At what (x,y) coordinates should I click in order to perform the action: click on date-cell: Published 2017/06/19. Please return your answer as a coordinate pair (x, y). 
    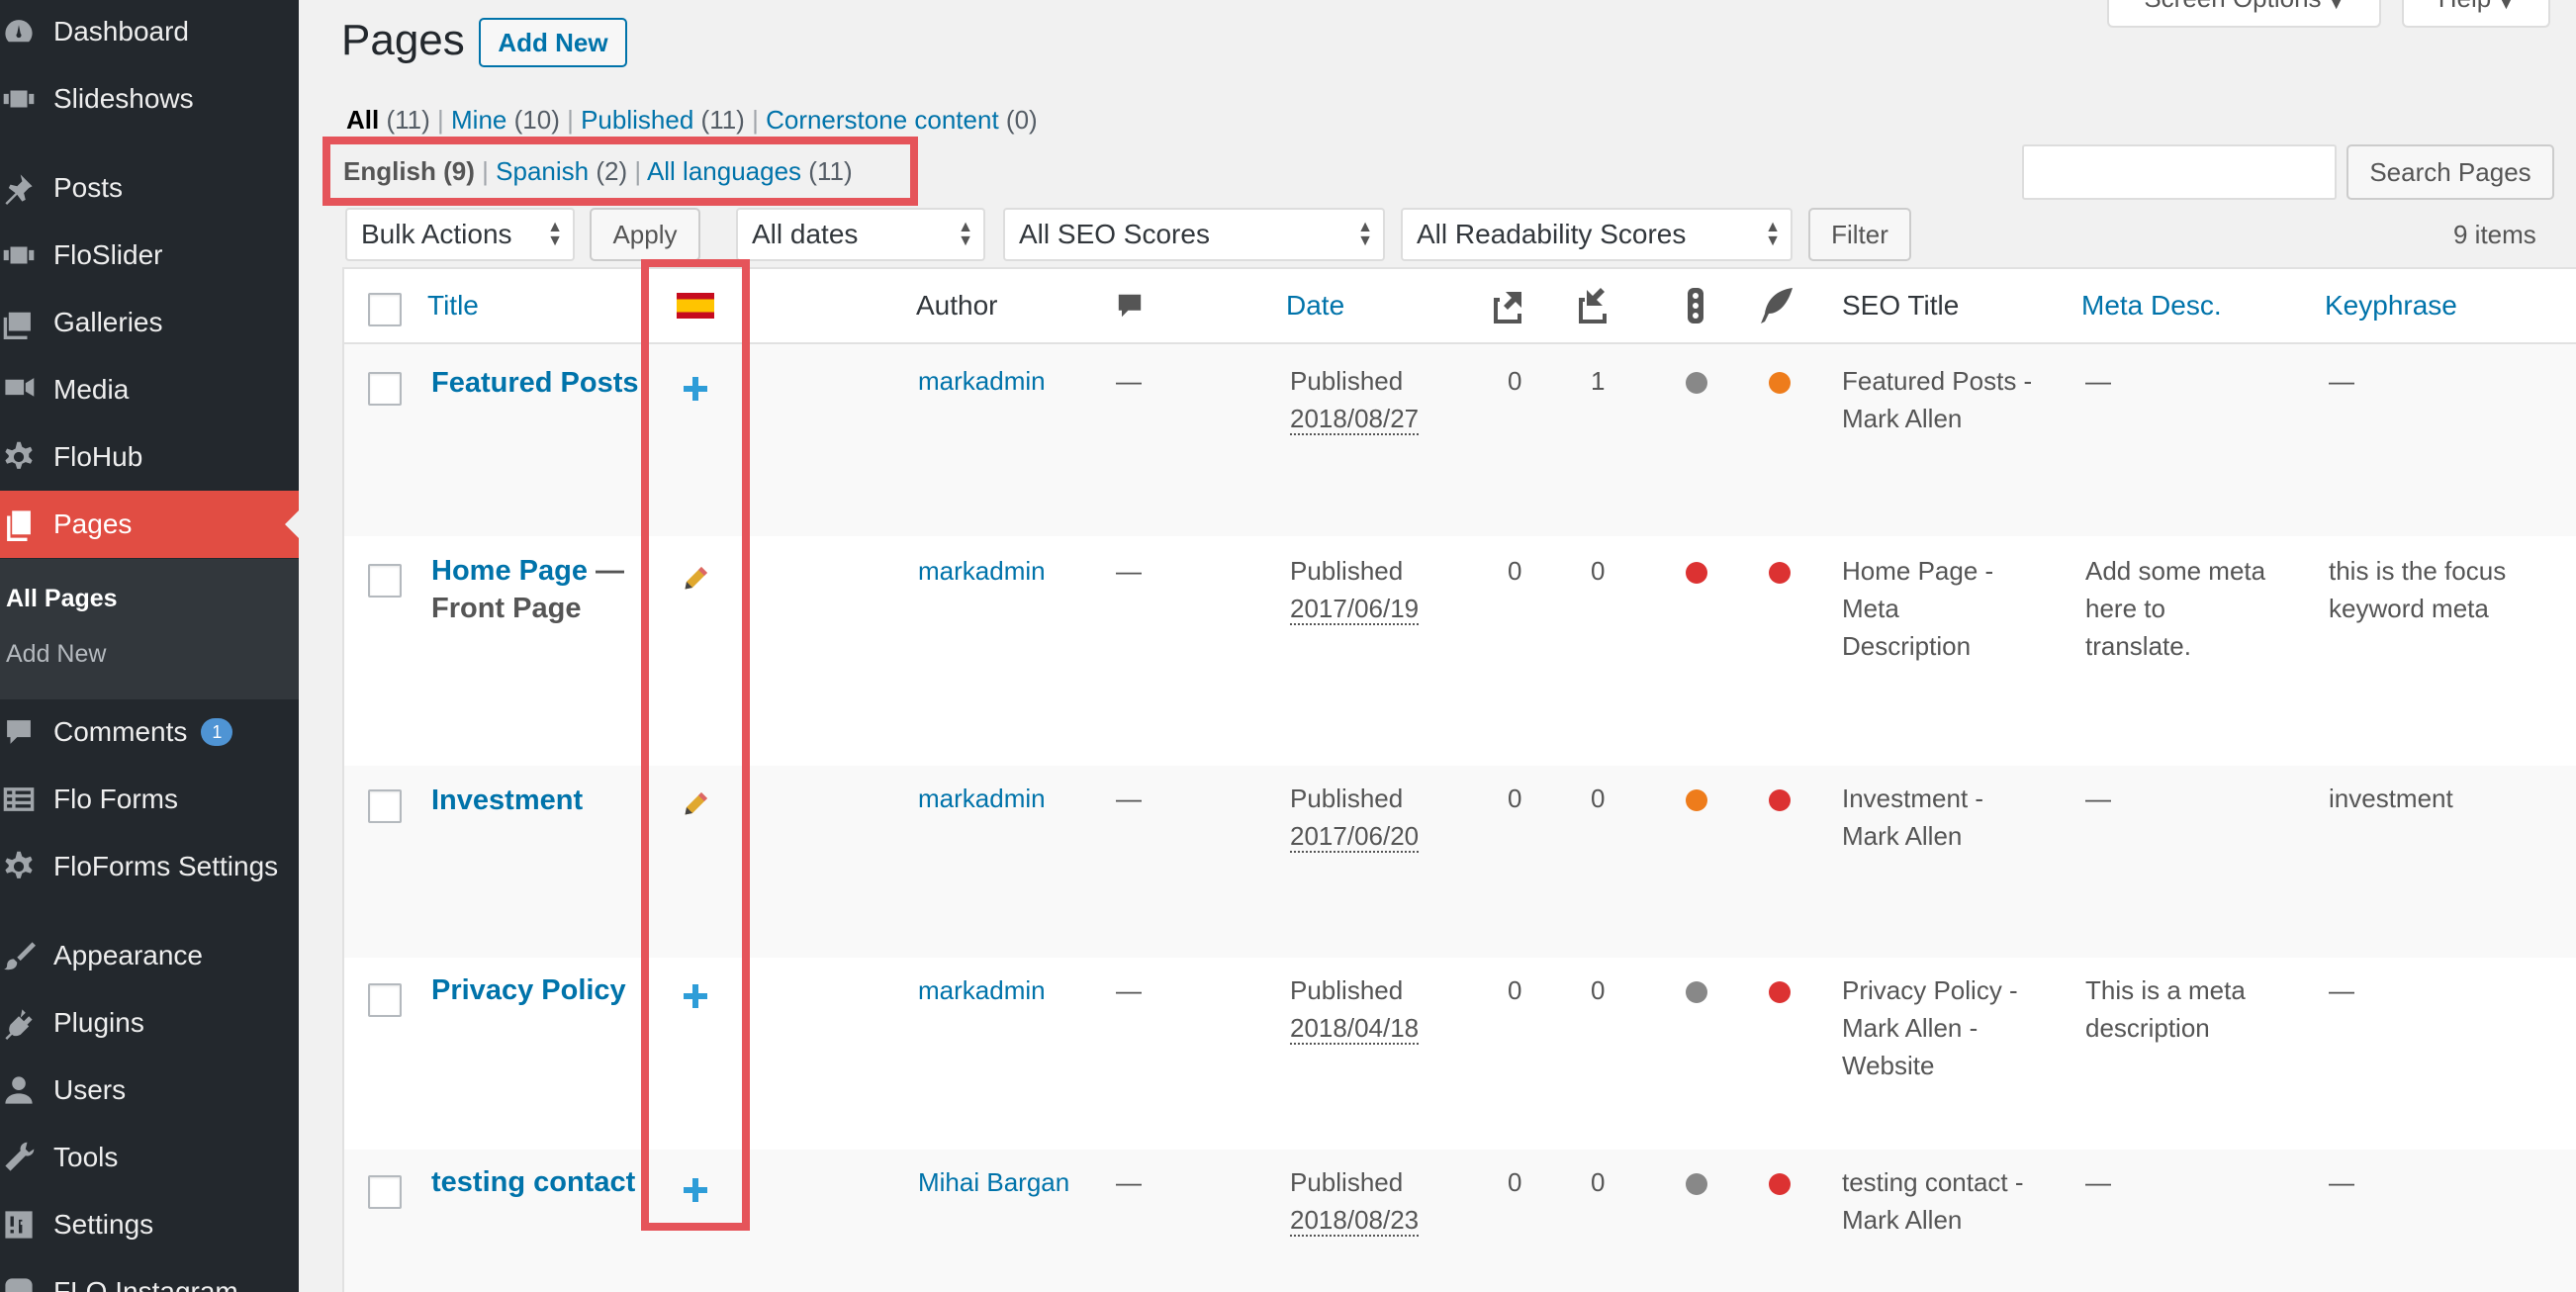
    Looking at the image, I should click on (1355, 589).